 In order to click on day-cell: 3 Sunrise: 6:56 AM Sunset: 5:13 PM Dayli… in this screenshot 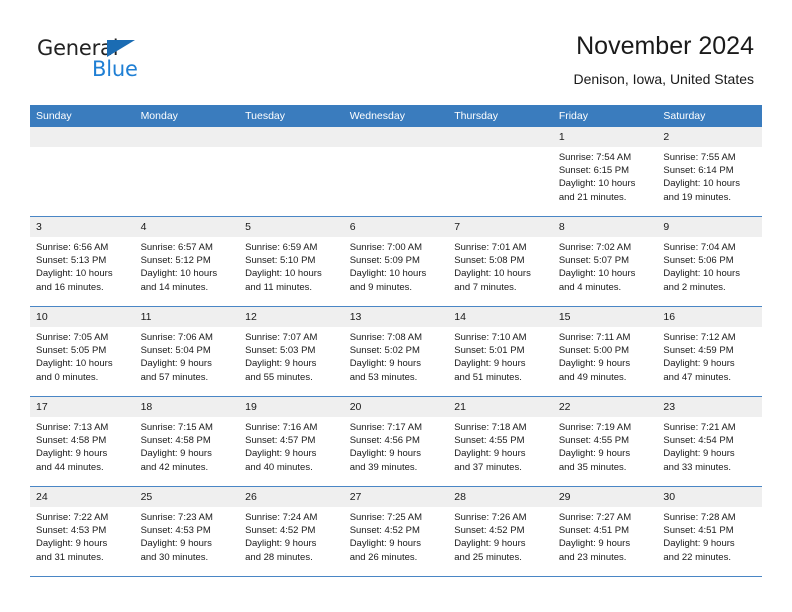, I will do `click(82, 261)`.